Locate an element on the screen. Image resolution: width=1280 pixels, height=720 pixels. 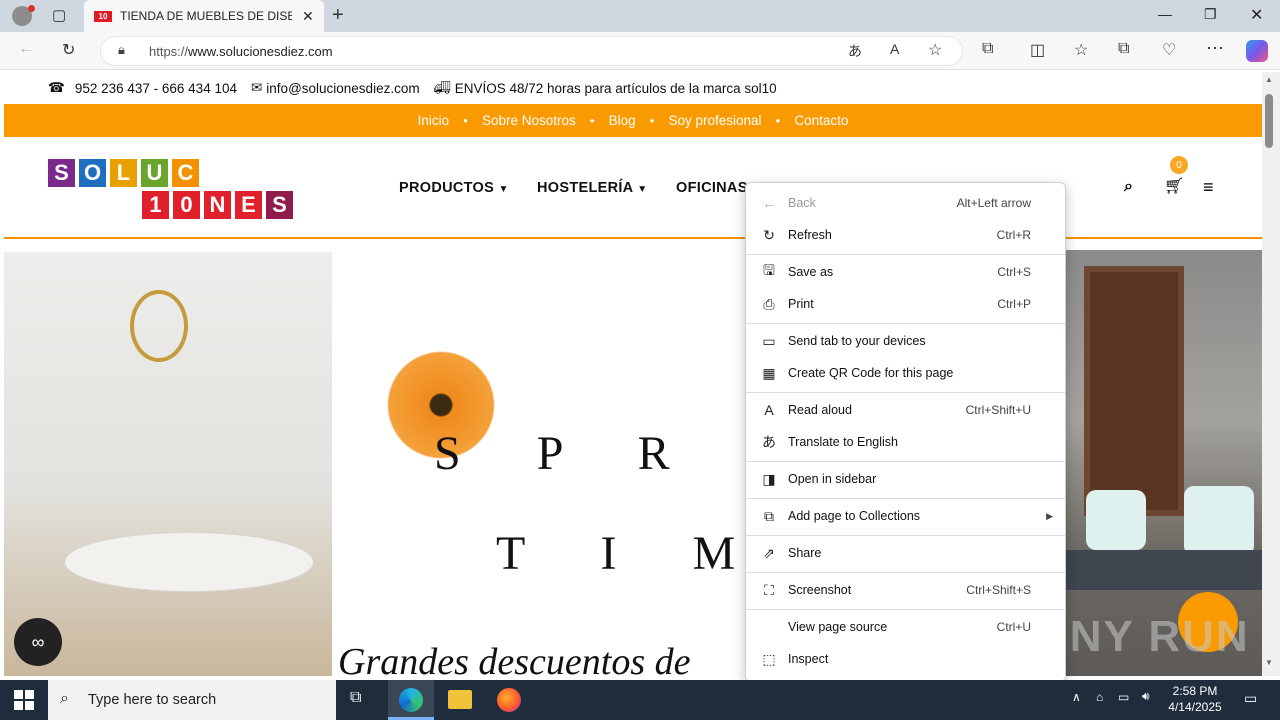
more-menu-icon: ⋯ is located at coordinates (1215, 48).